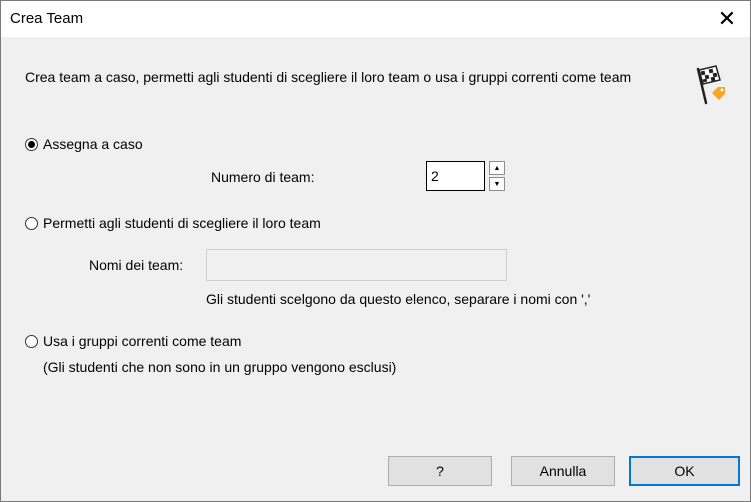 The image size is (751, 502). What do you see at coordinates (497, 176) in the screenshot?
I see `team-count-stepper: ▲ ▼` at bounding box center [497, 176].